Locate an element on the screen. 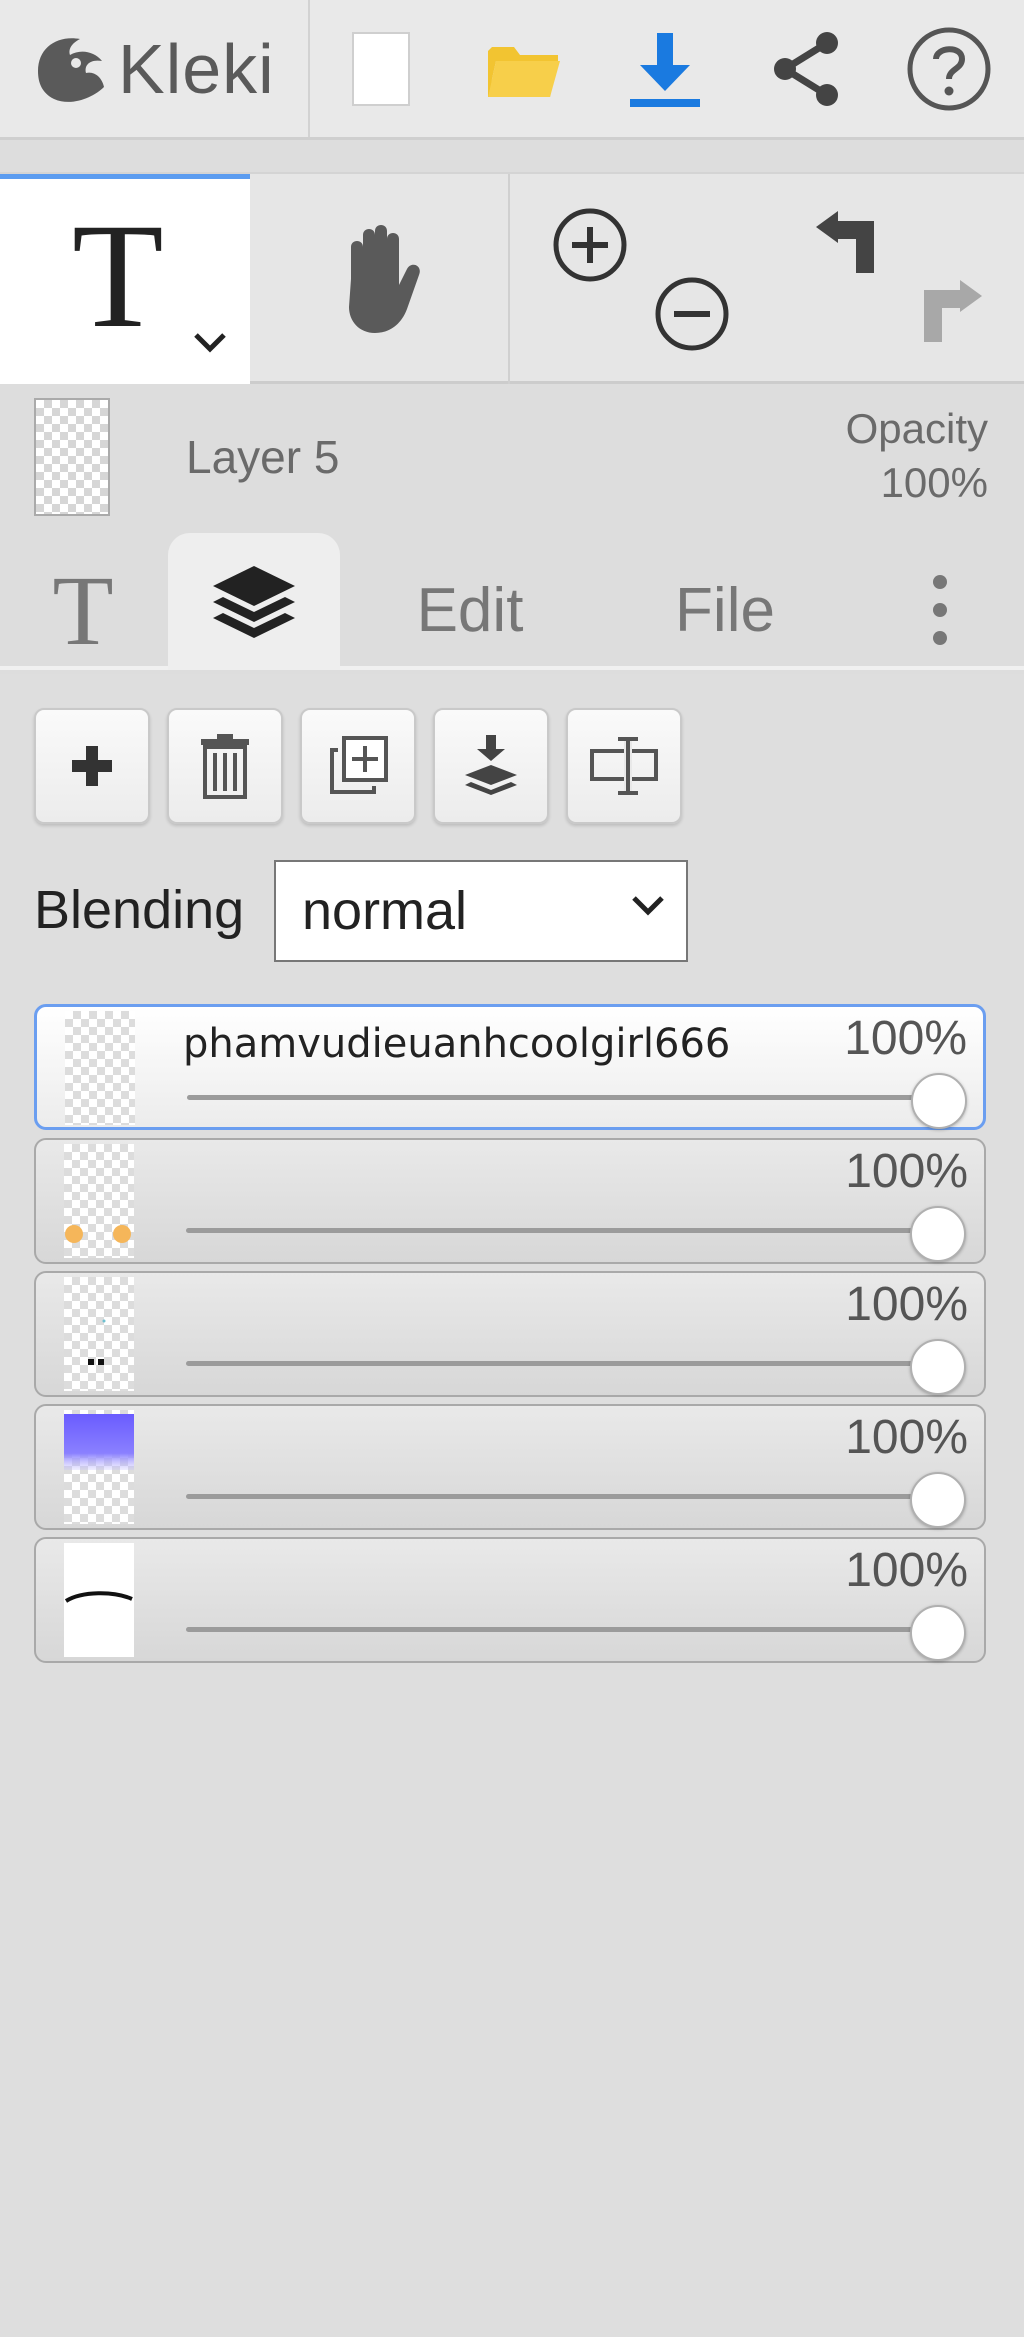 The height and width of the screenshot is (2337, 1024). tab-tool-settings: T is located at coordinates (83, 610).